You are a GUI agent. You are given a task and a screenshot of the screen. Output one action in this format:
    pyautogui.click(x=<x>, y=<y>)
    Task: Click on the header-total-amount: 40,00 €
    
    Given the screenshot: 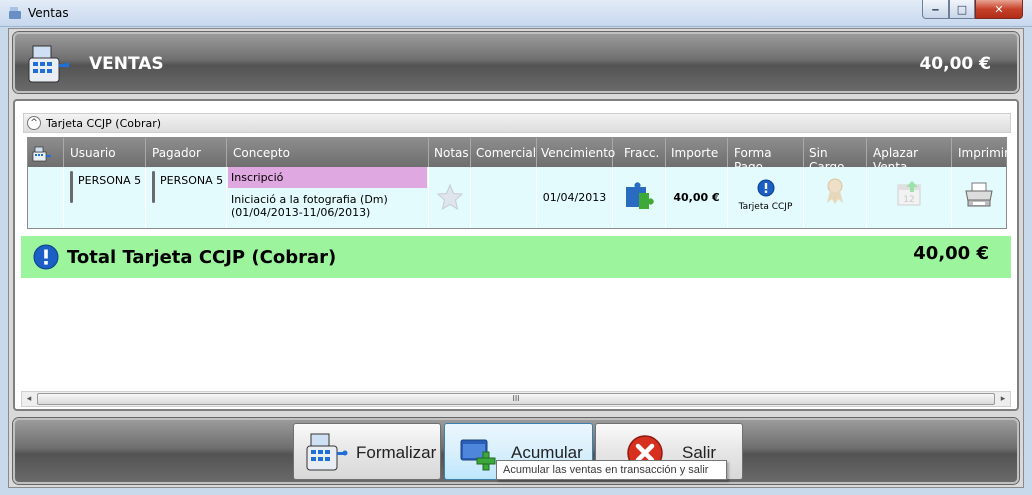 What is the action you would take?
    pyautogui.click(x=955, y=64)
    